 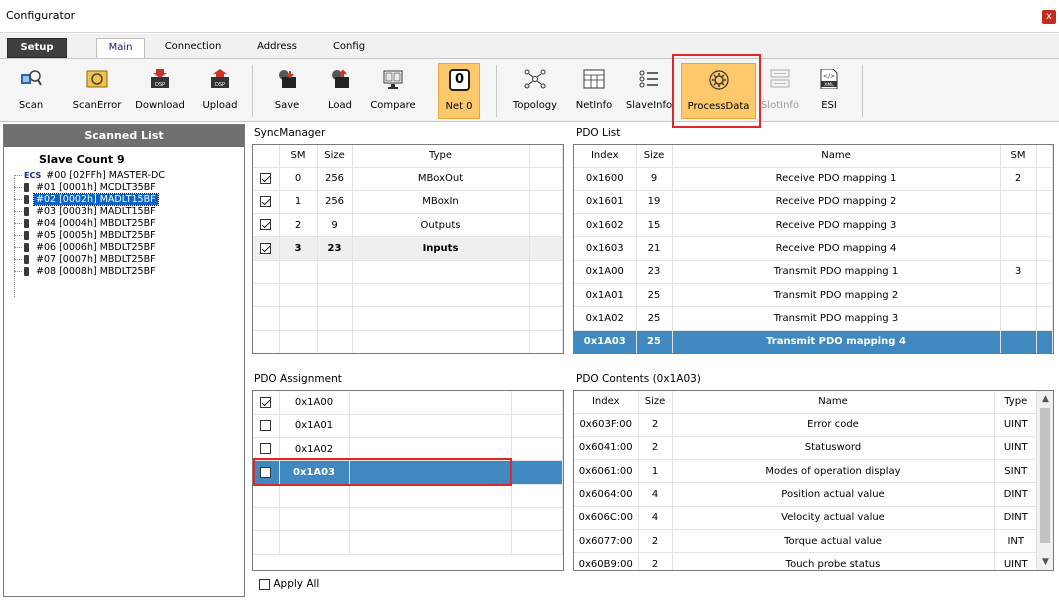 I want to click on col-check, so click(x=266, y=156).